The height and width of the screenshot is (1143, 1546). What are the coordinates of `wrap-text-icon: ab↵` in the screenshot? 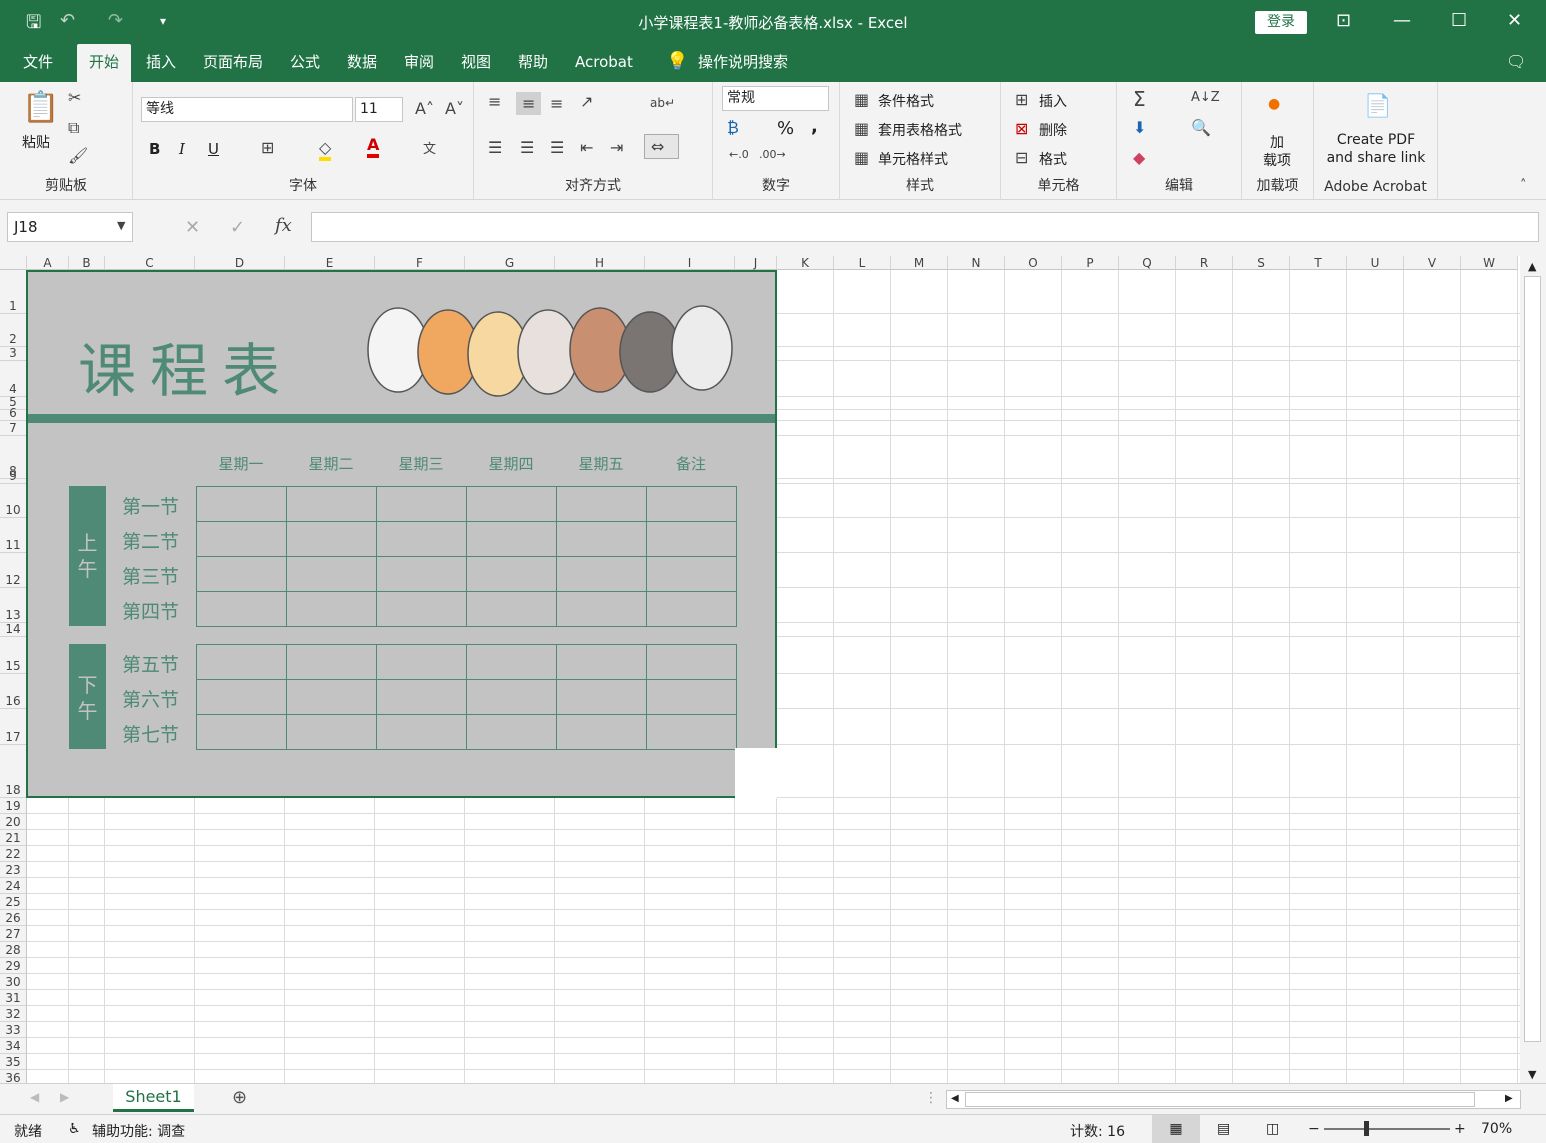 It's located at (662, 103).